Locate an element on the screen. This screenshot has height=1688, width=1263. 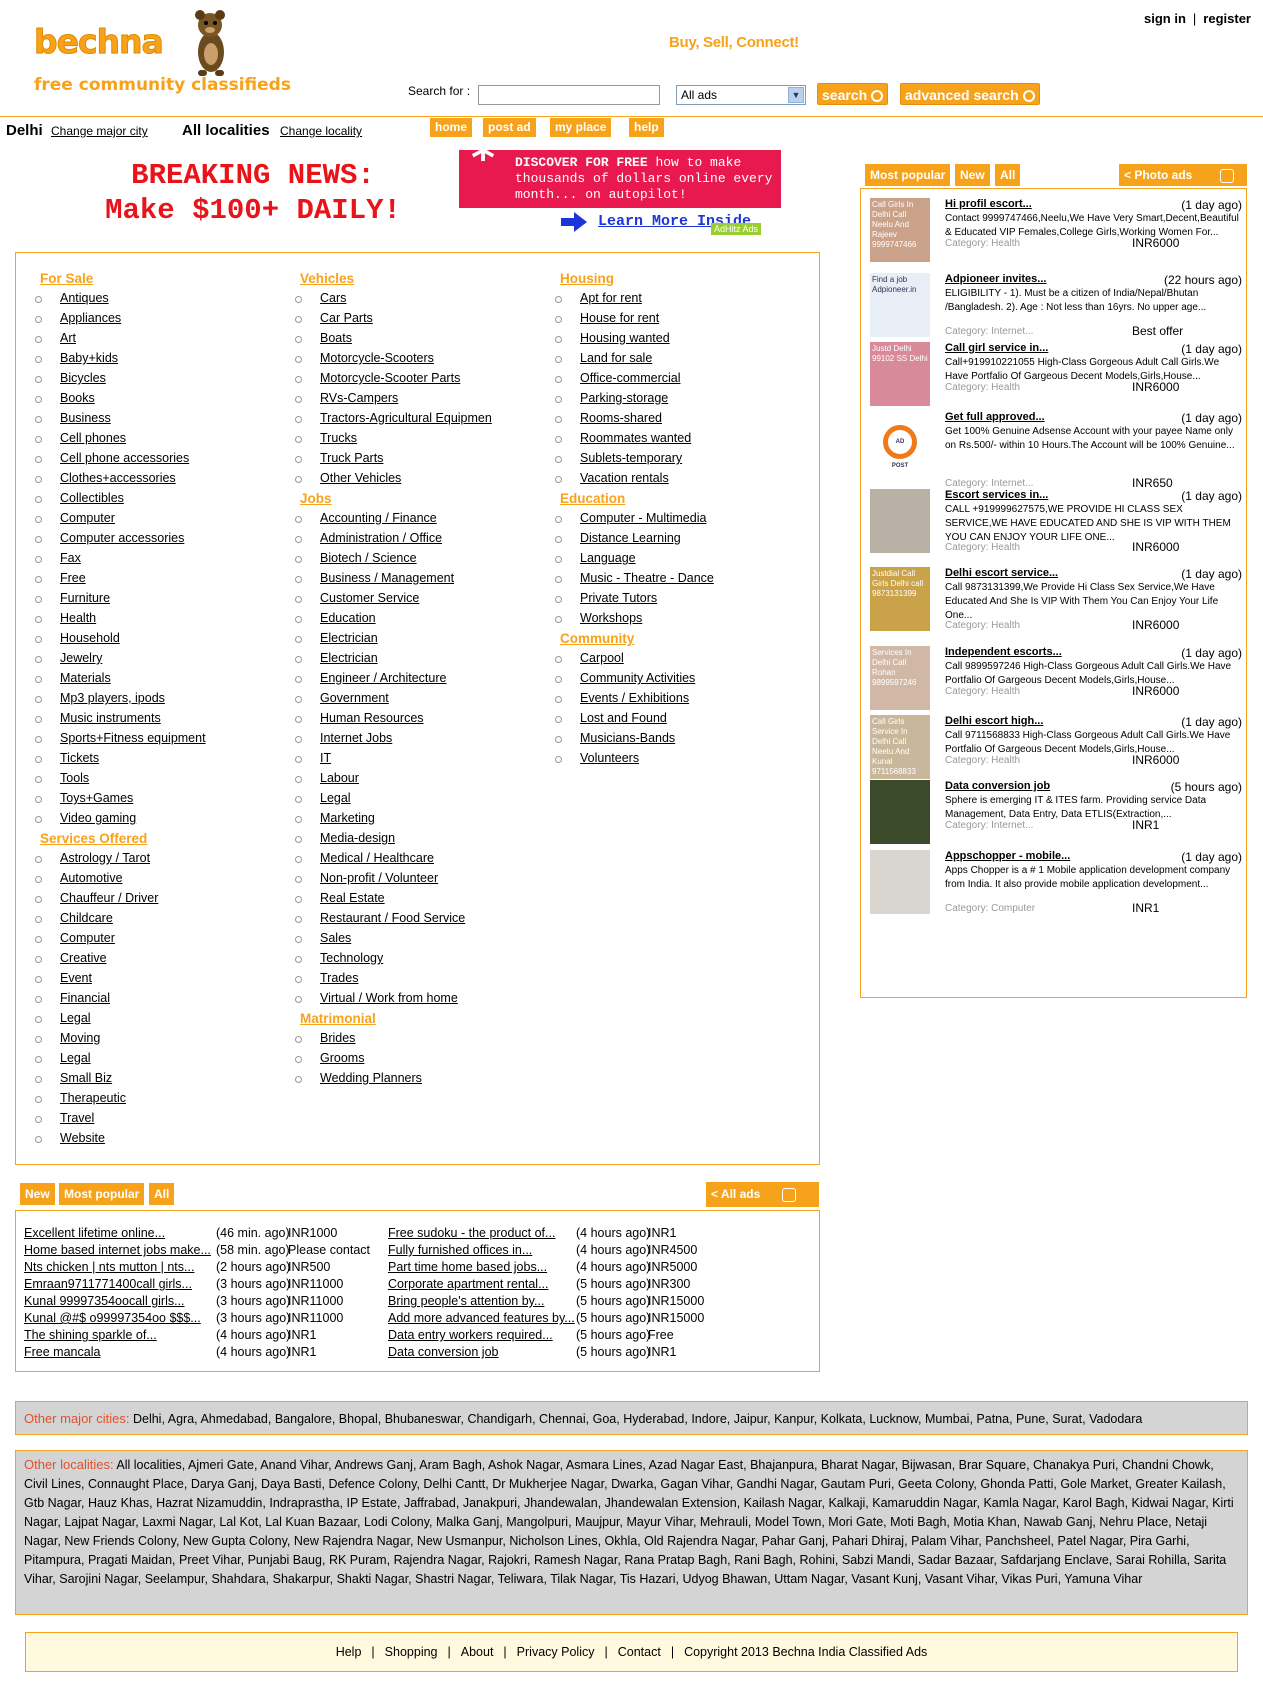
category-link-customer-service: Customer Service is located at coordinates (406, 599).